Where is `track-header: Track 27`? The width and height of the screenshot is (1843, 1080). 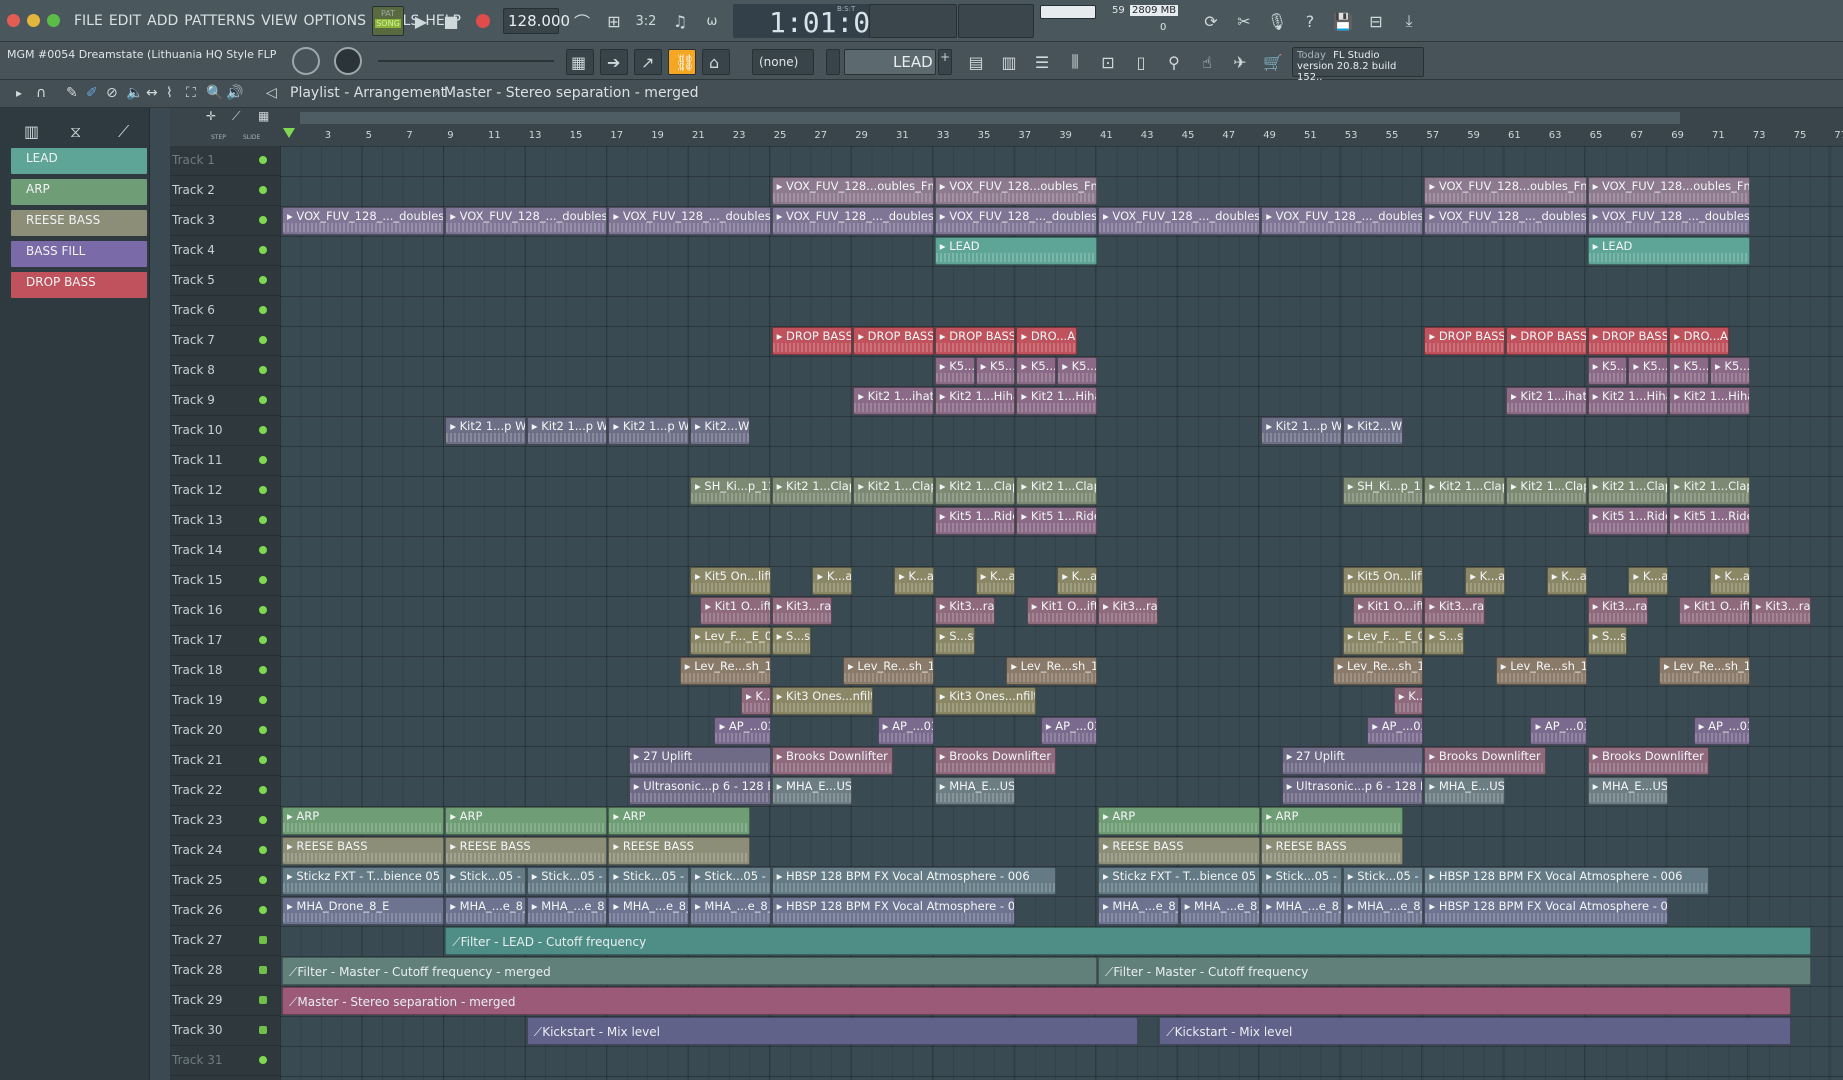
track-header: Track 27 is located at coordinates (225, 941).